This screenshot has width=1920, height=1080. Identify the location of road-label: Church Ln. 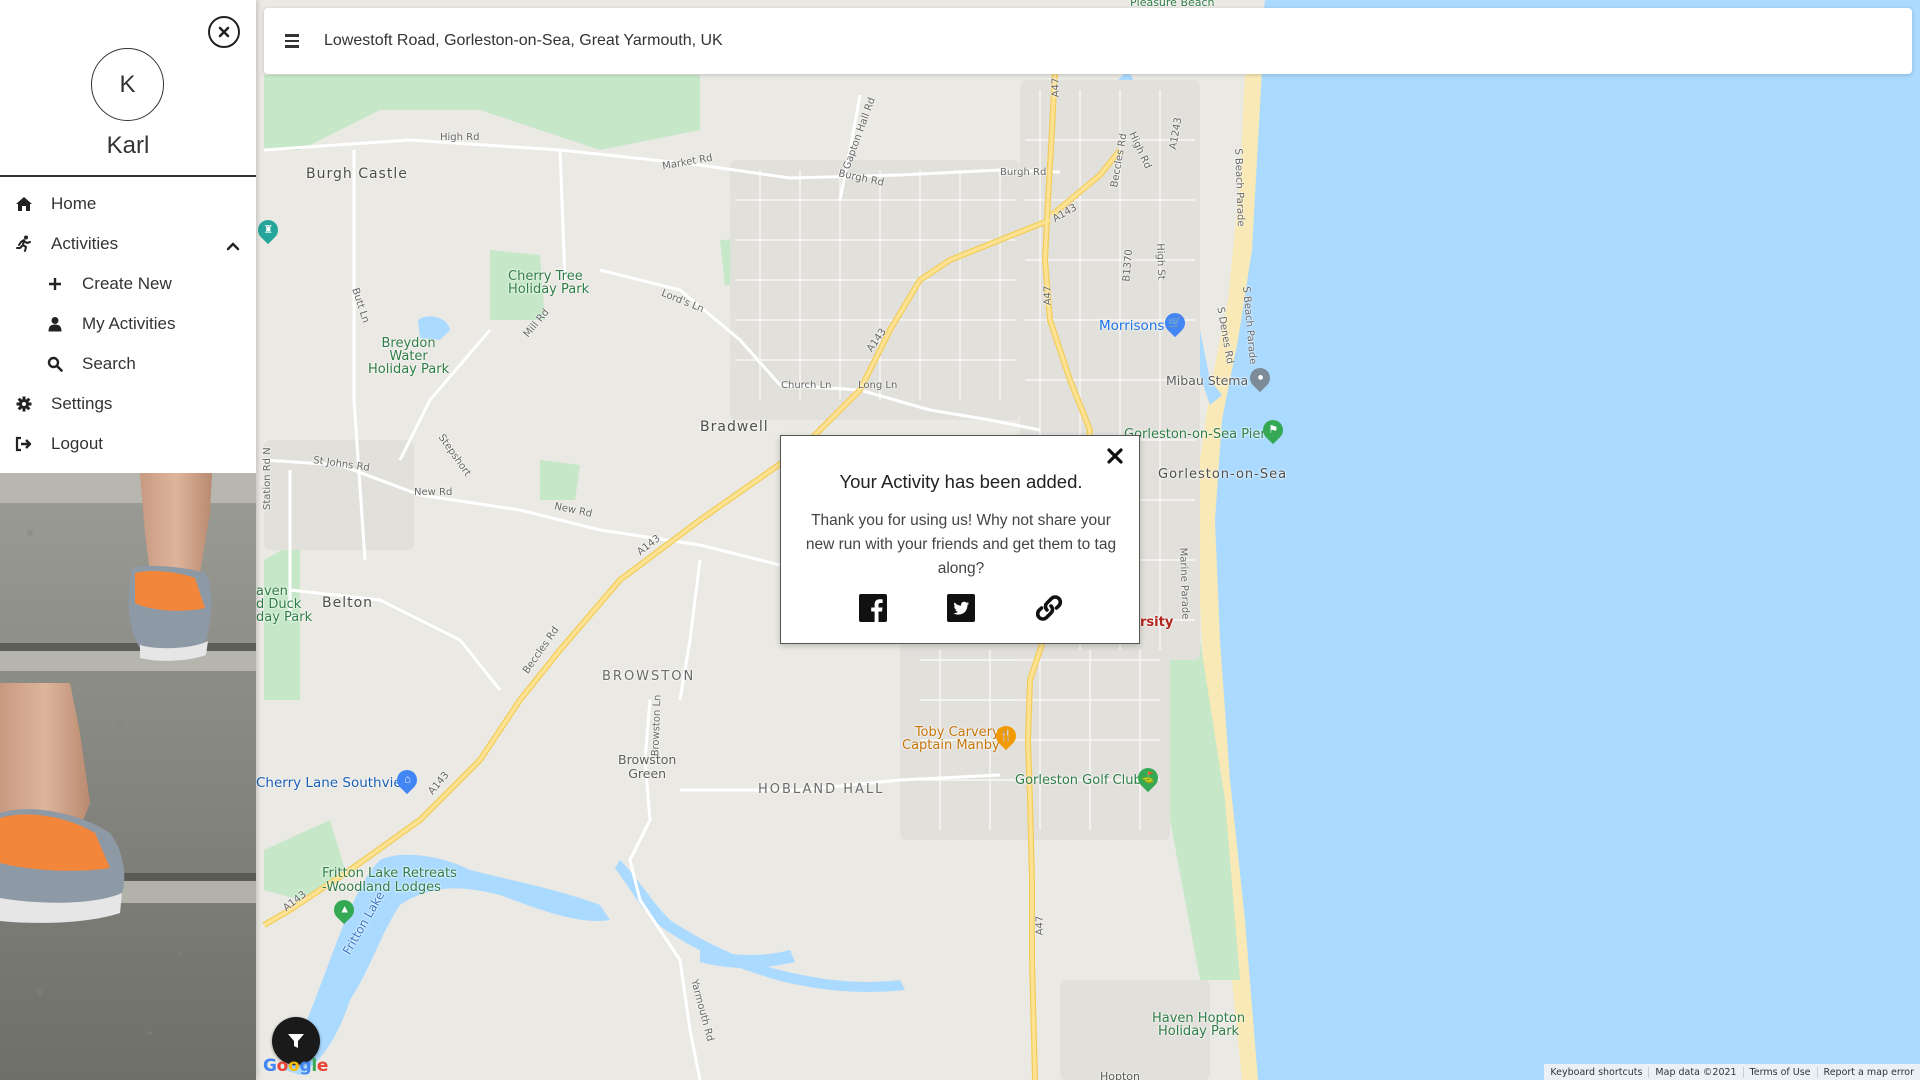
(806, 385).